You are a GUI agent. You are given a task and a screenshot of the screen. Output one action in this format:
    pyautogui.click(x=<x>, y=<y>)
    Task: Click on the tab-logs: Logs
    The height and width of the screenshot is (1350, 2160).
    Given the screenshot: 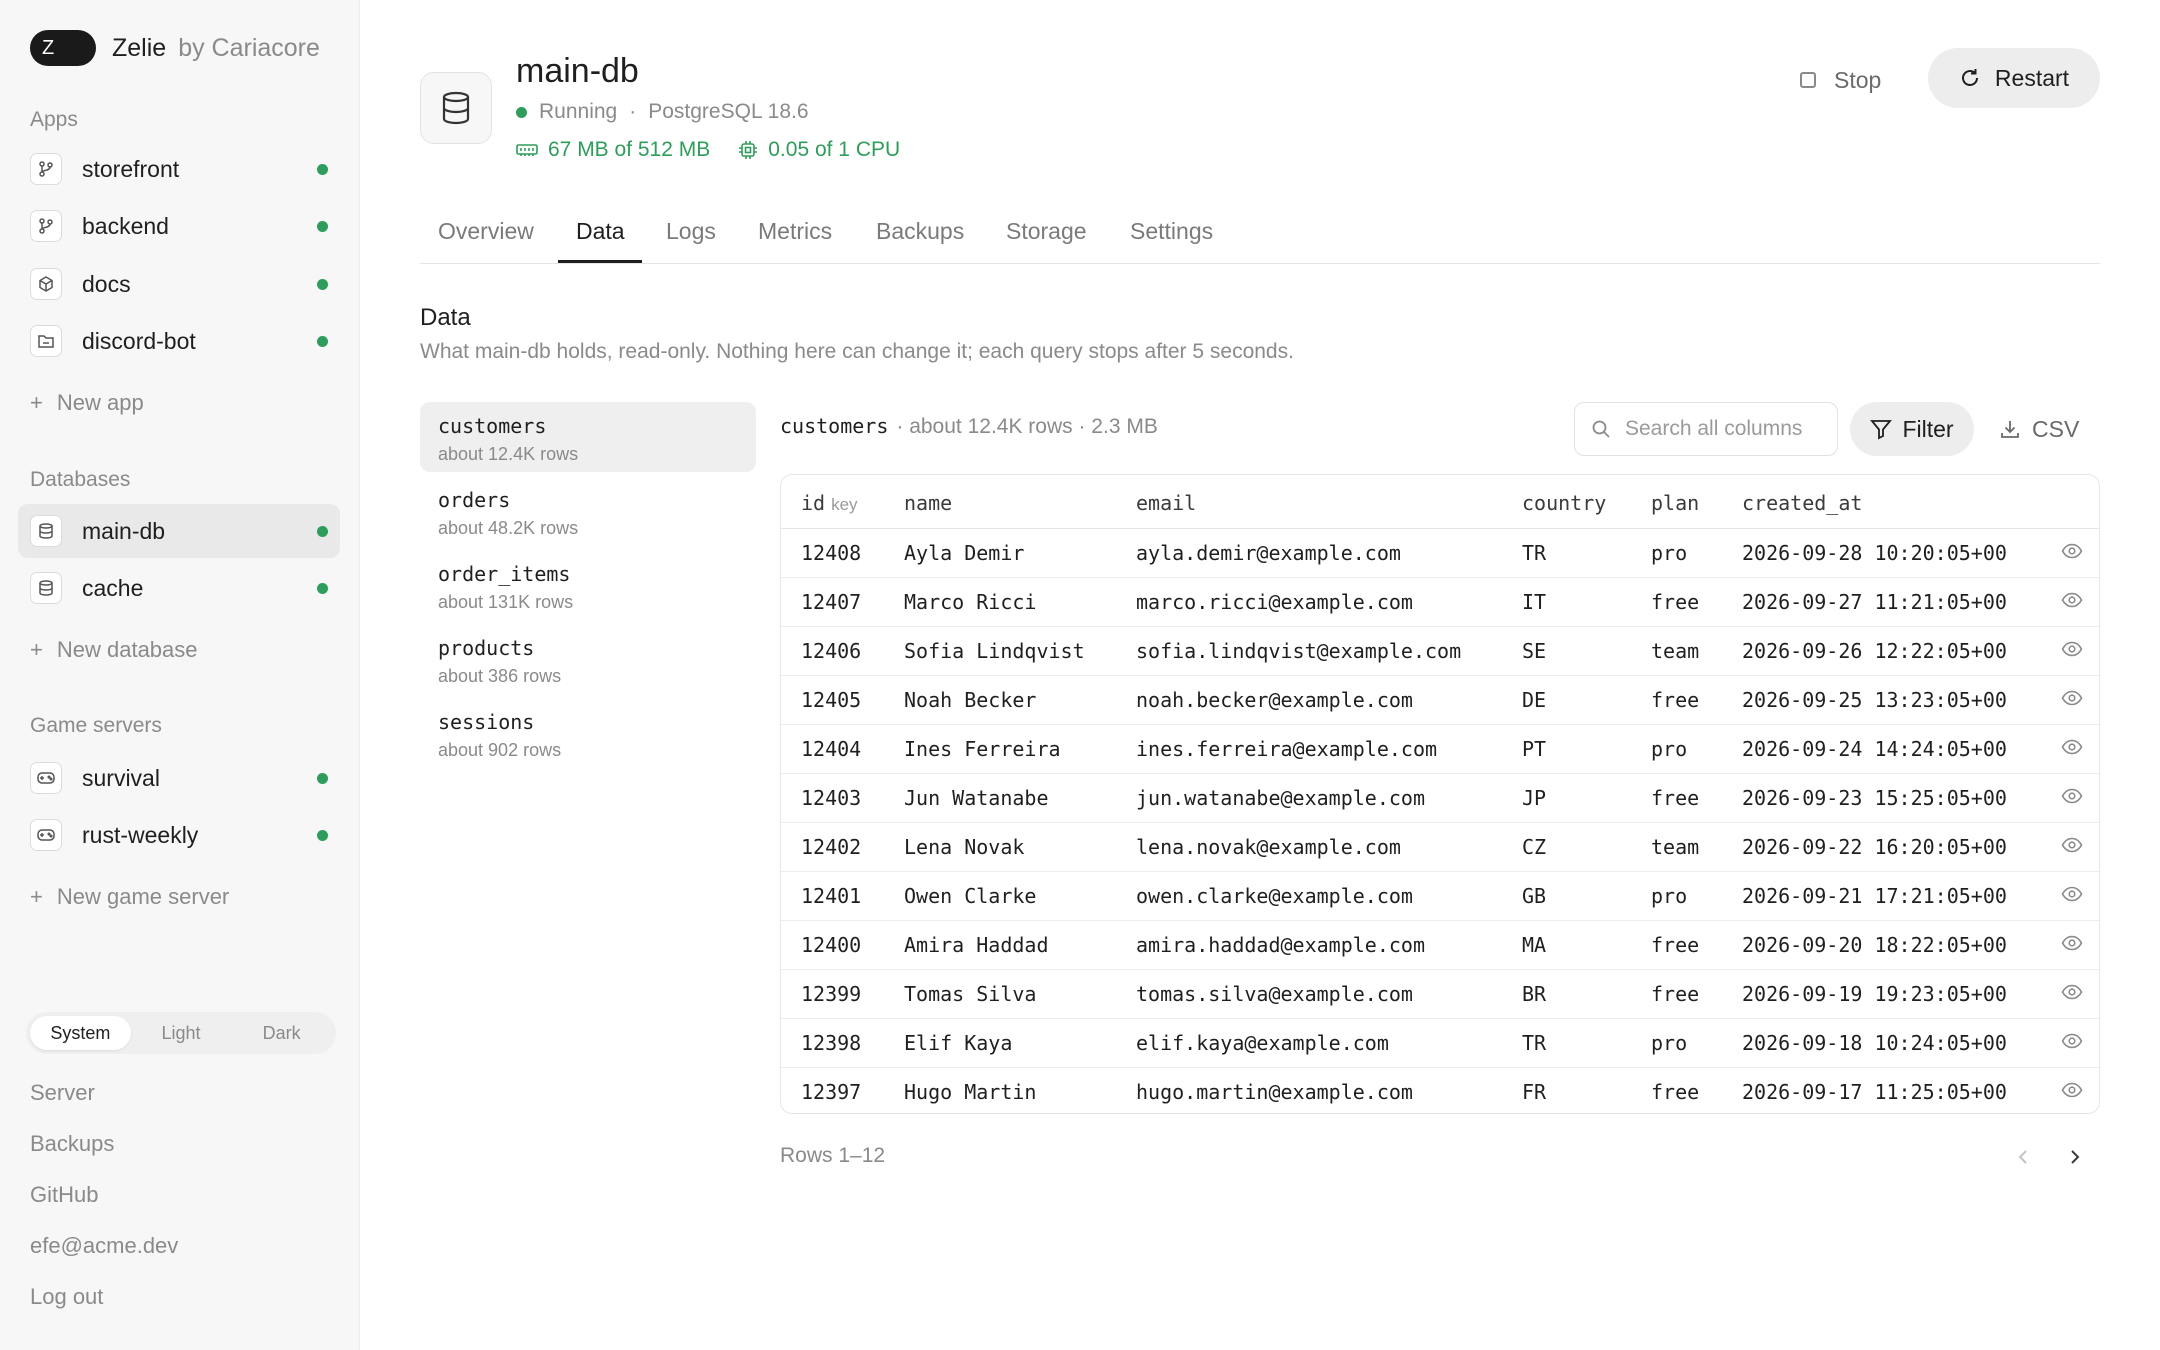 What is the action you would take?
    pyautogui.click(x=691, y=240)
    